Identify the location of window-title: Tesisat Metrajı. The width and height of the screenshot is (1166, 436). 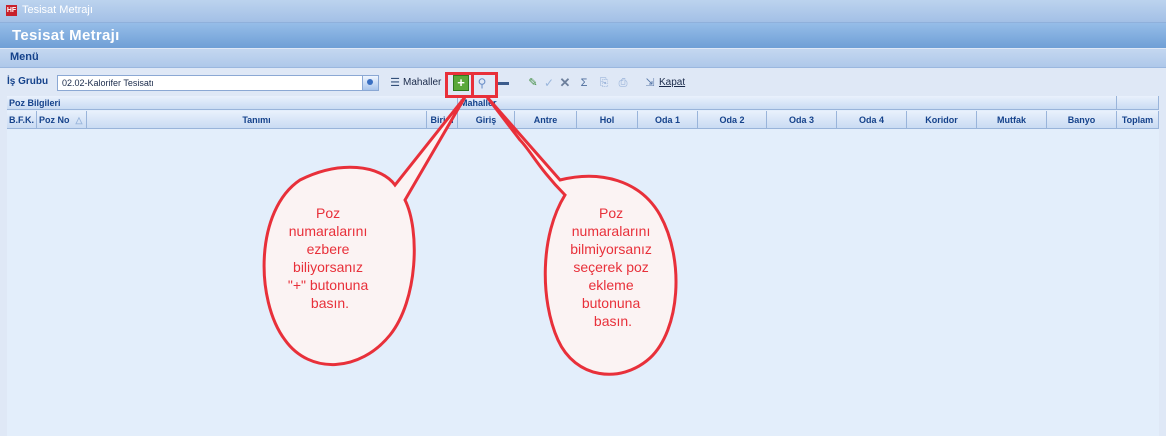
(57, 10).